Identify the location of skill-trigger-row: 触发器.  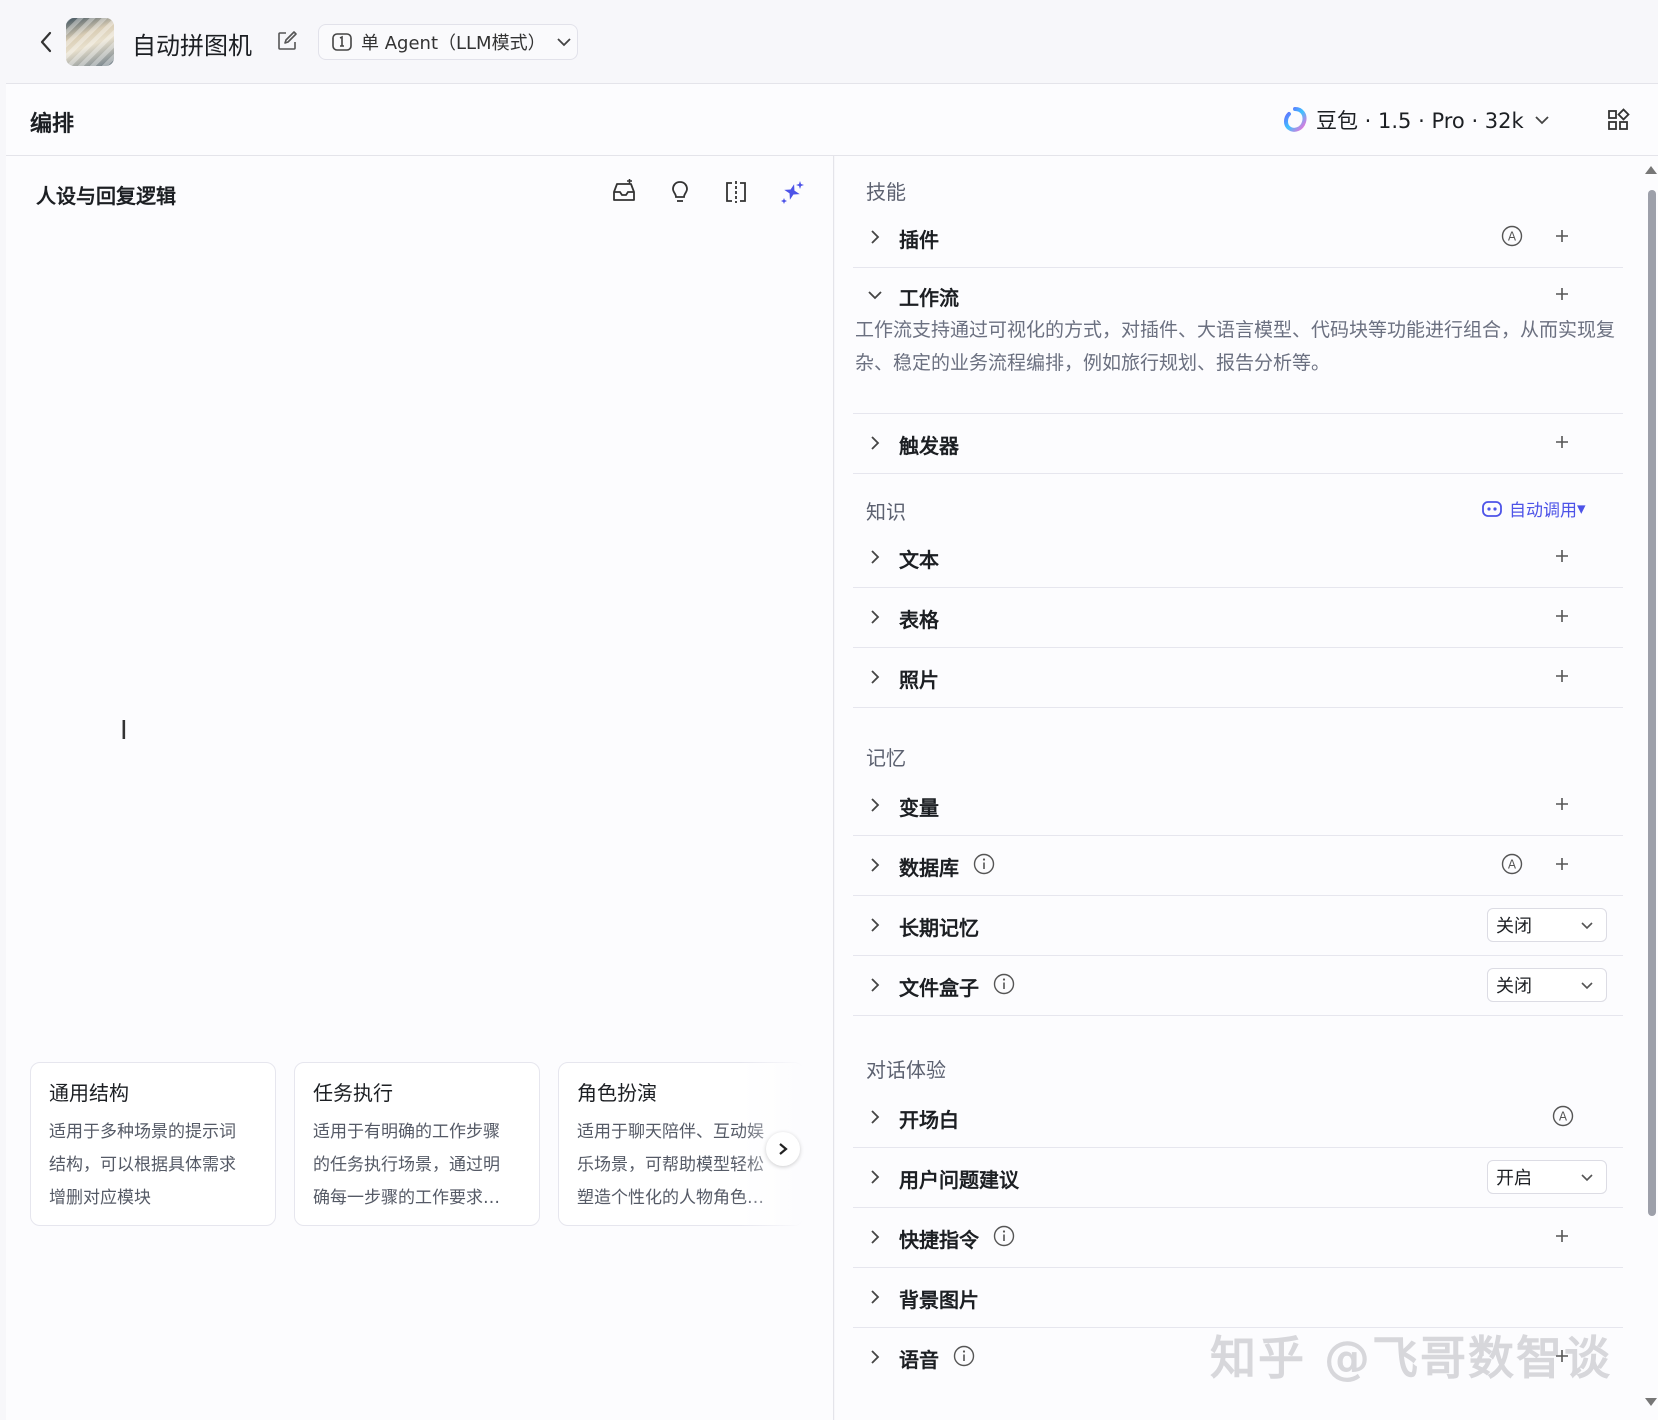
(1238, 444).